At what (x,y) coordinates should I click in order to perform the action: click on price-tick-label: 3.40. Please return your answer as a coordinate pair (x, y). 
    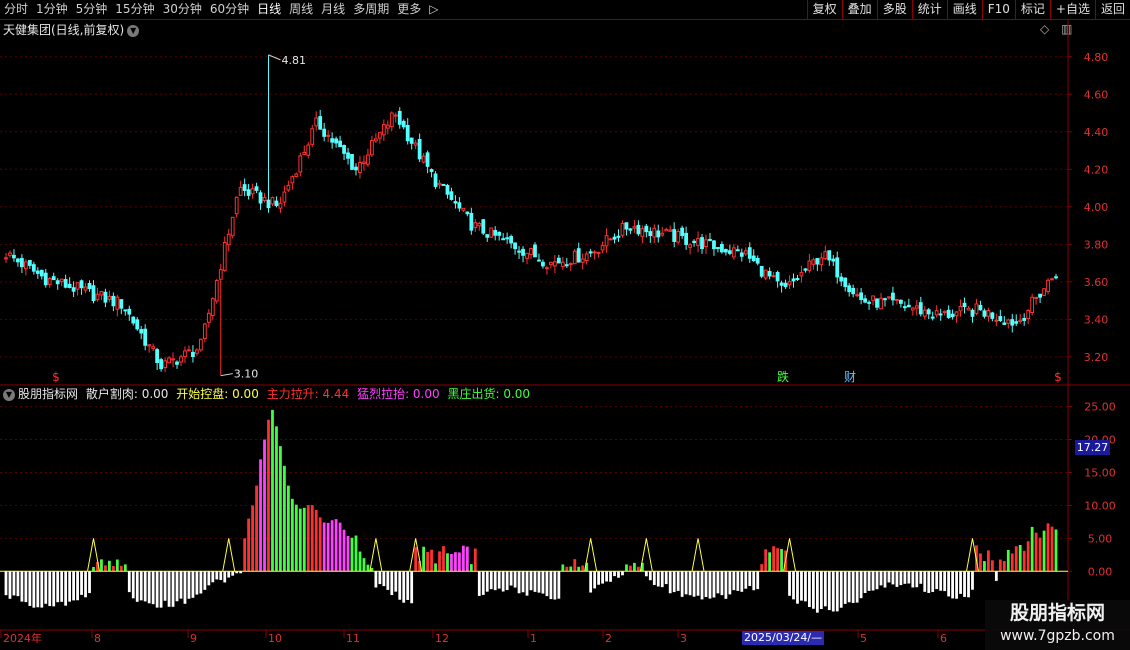
    Looking at the image, I should click on (1096, 319).